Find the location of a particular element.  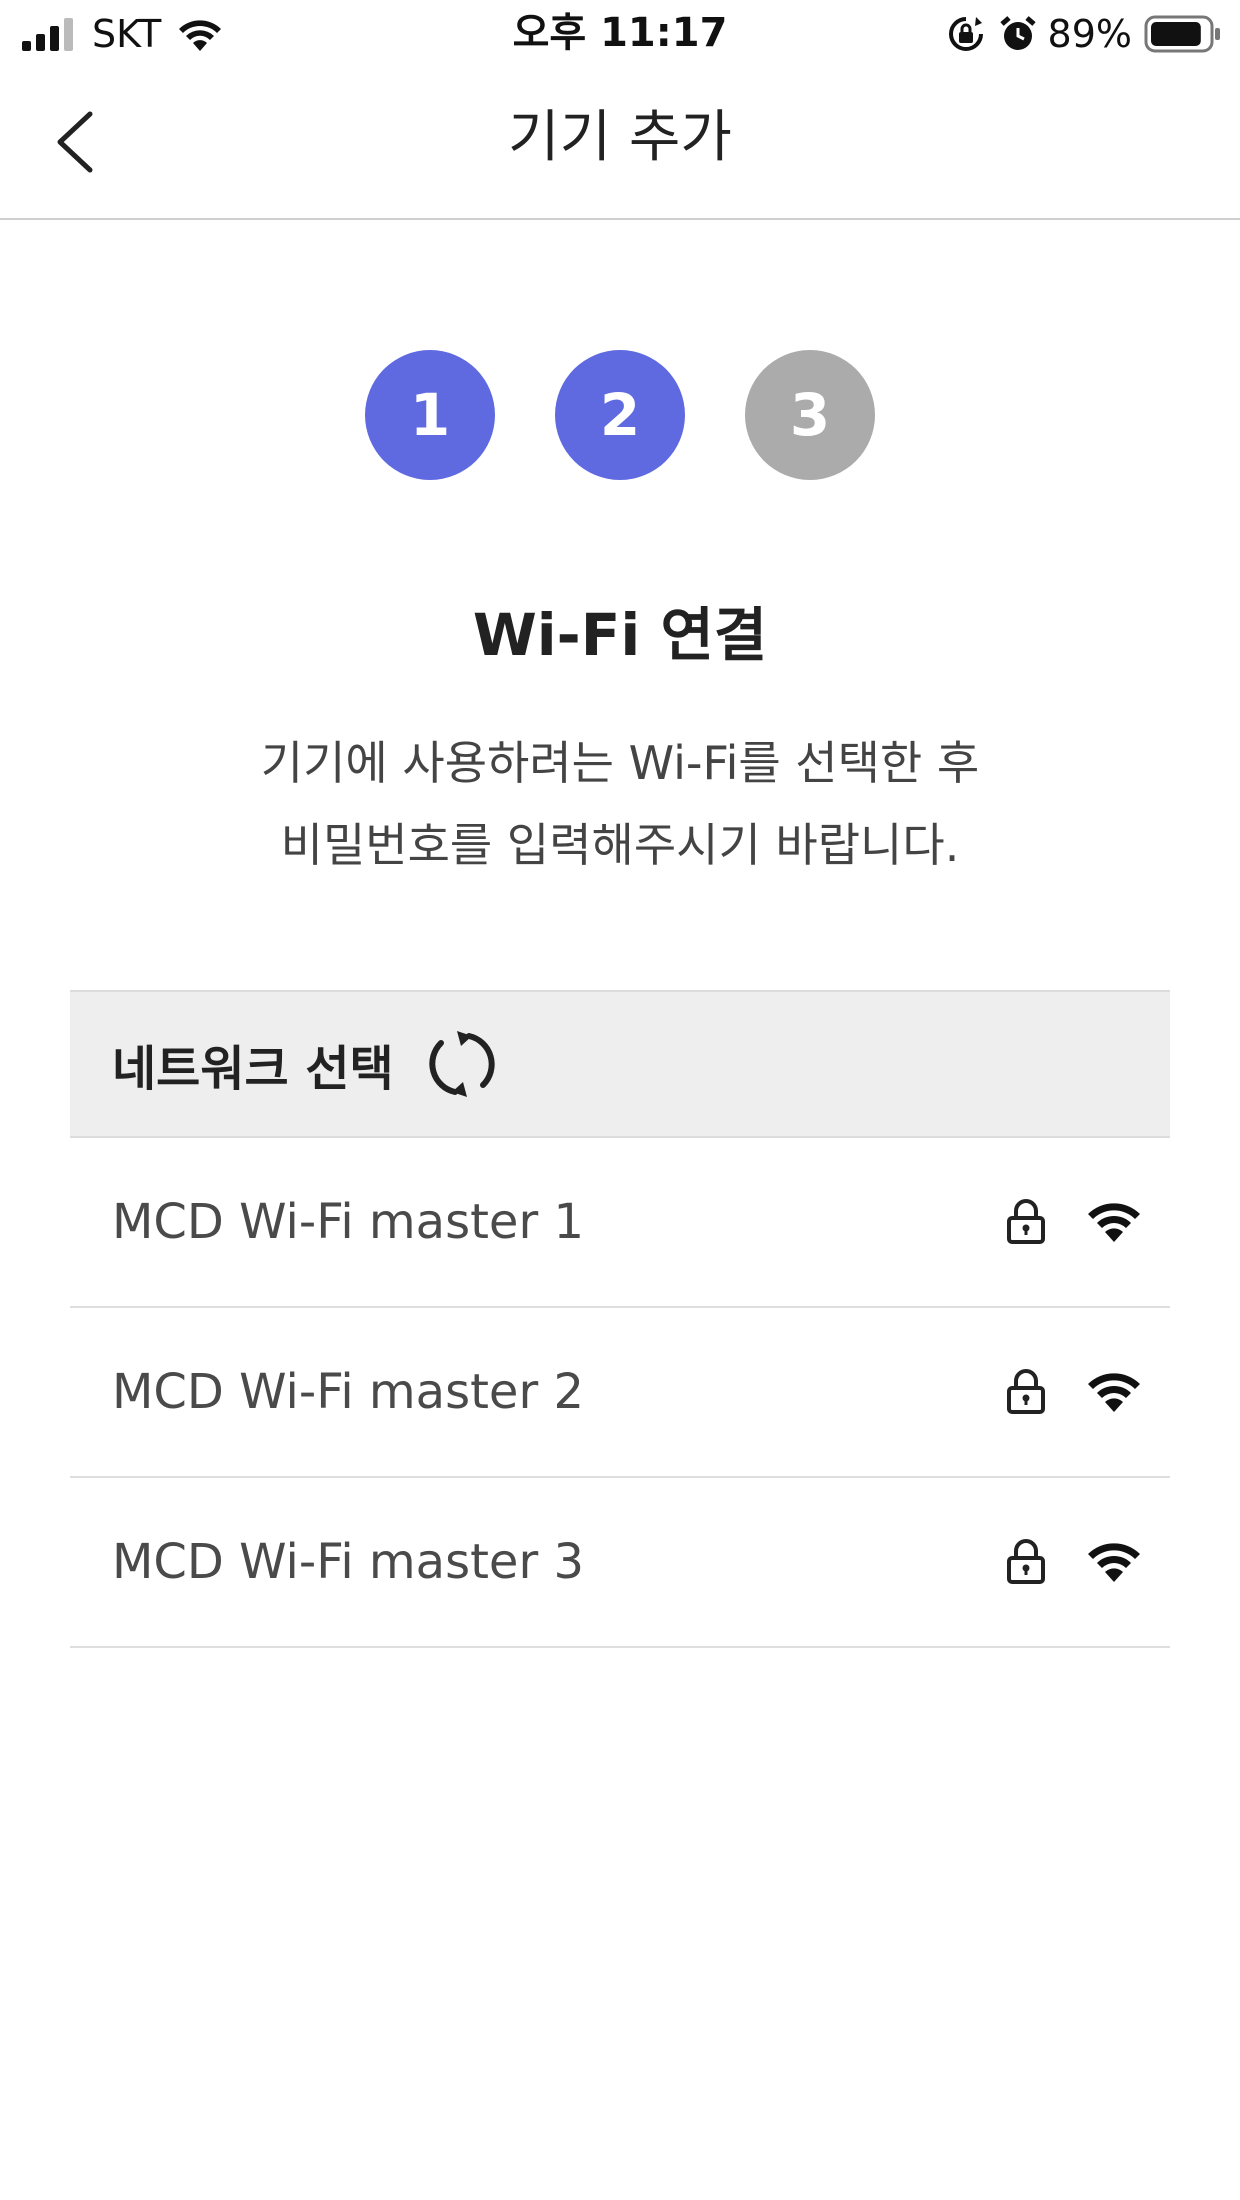

page-title: 기기 추가 is located at coordinates (620, 137).